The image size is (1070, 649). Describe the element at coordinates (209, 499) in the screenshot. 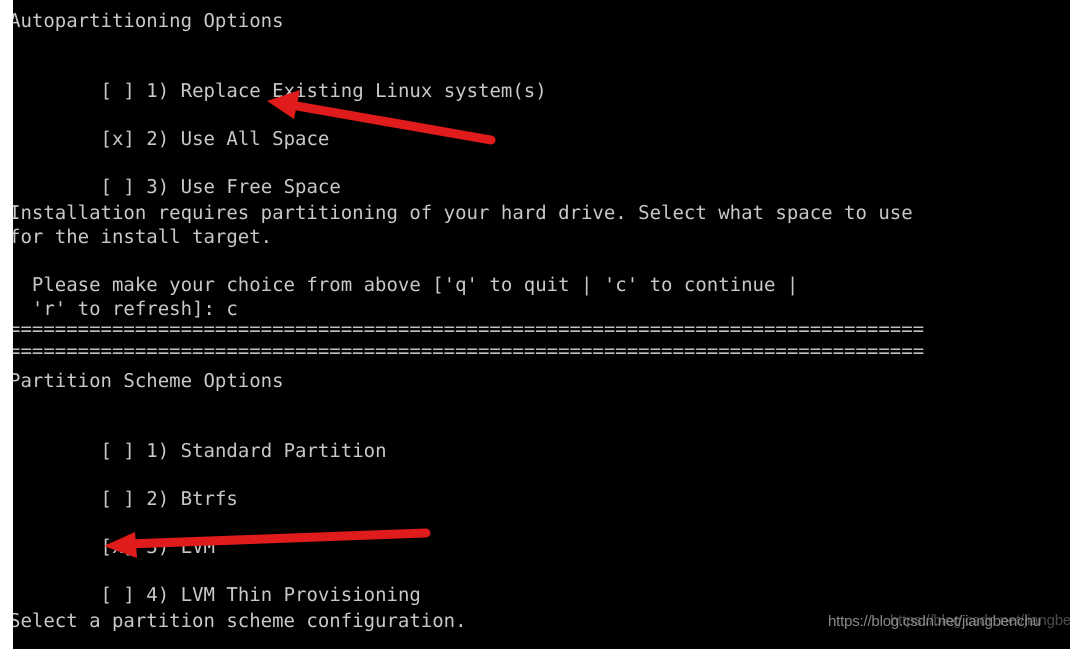

I see `option-label: Btrfs` at that location.